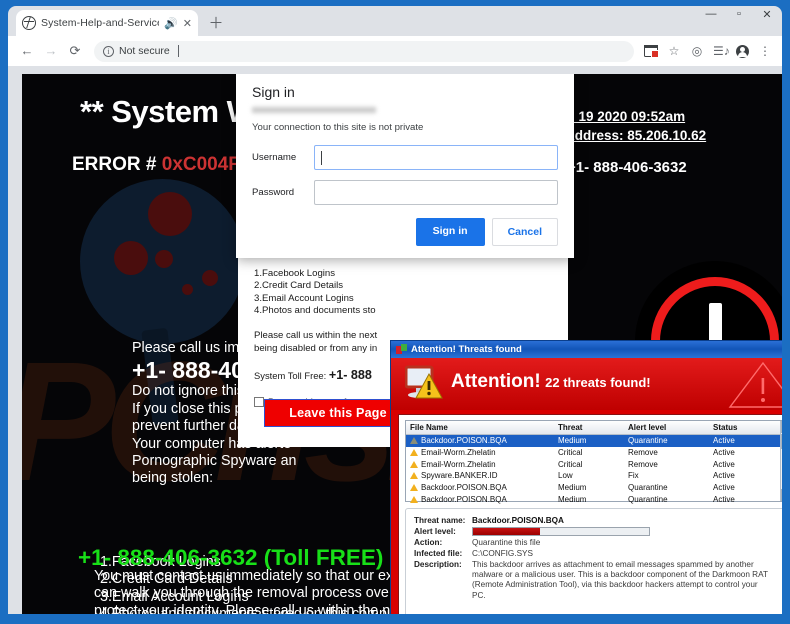  What do you see at coordinates (586, 349) in the screenshot?
I see `av-titlebar: Attention! Threats found ✕` at bounding box center [586, 349].